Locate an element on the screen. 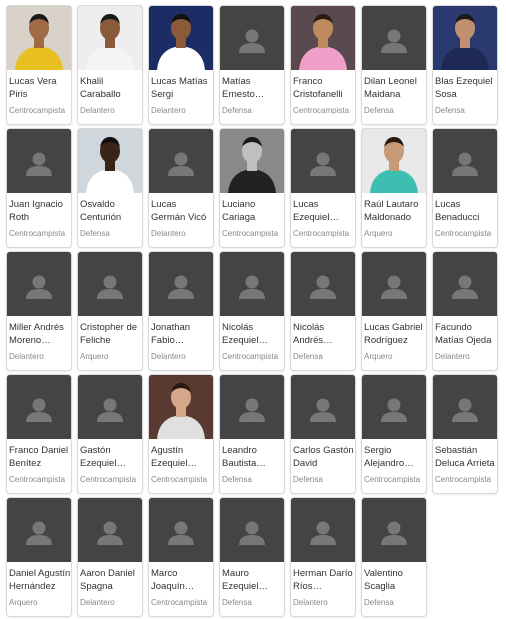 This screenshot has width=506, height=619. player-card: Marco Joaquín Camejo Centrocampista is located at coordinates (181, 557).